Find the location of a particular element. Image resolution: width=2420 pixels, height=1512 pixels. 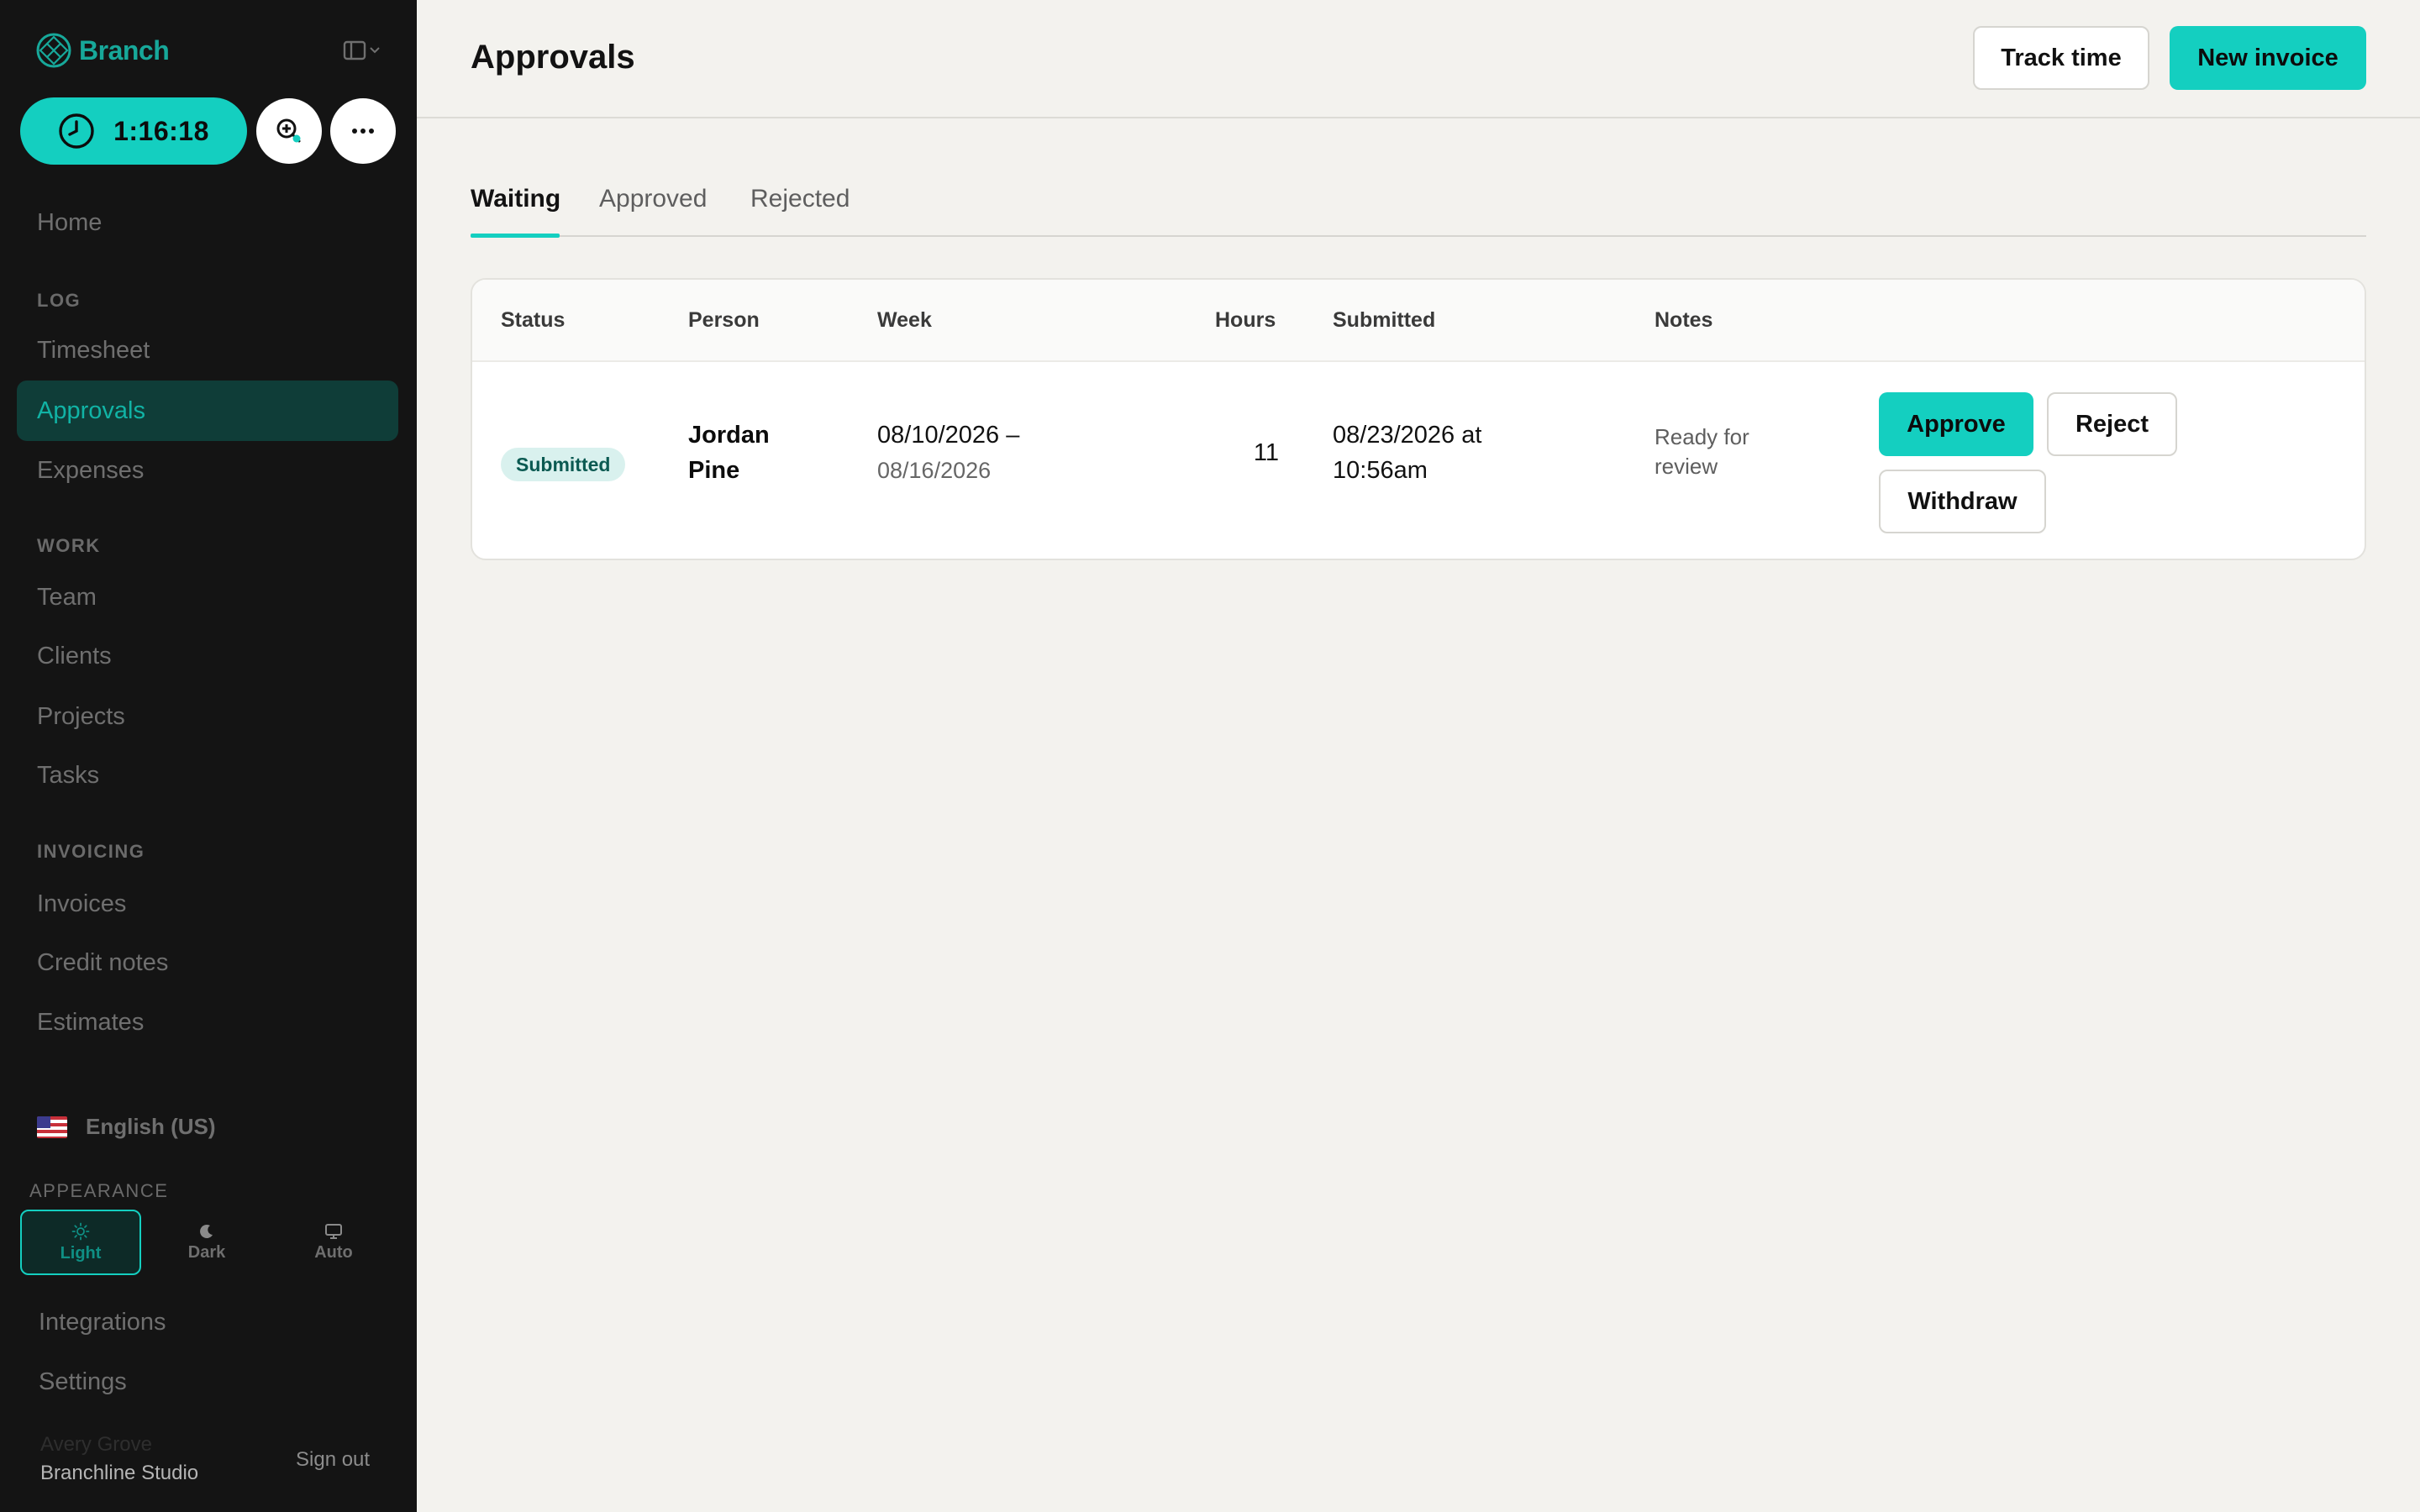

appearance-label: APPEARANCE is located at coordinates (99, 1190).